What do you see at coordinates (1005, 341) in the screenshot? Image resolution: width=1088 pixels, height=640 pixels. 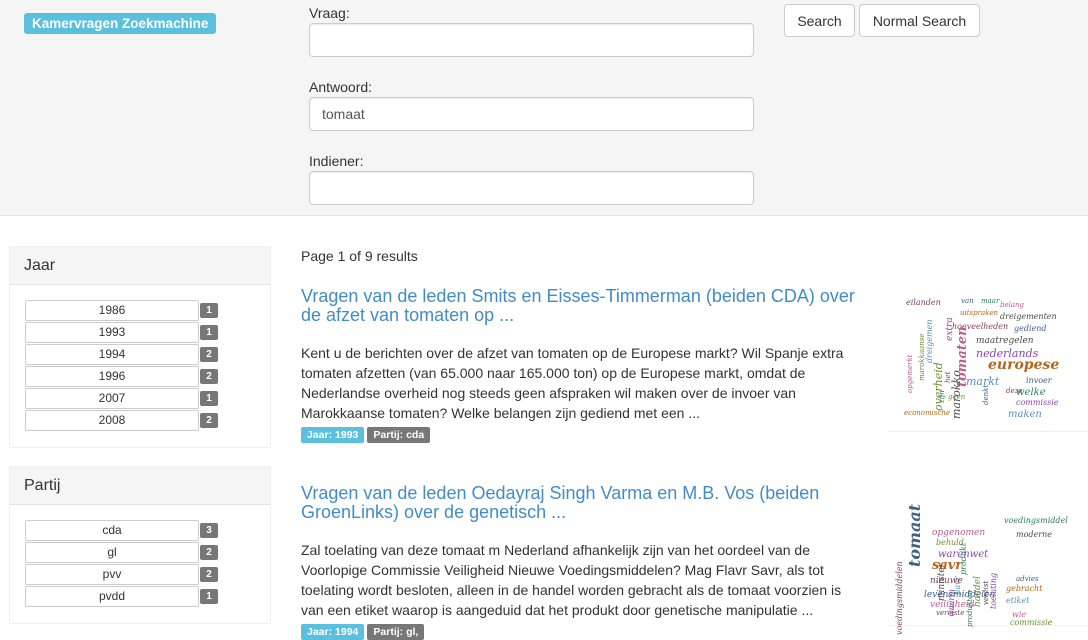 I see `cloud-word: maatregelen` at bounding box center [1005, 341].